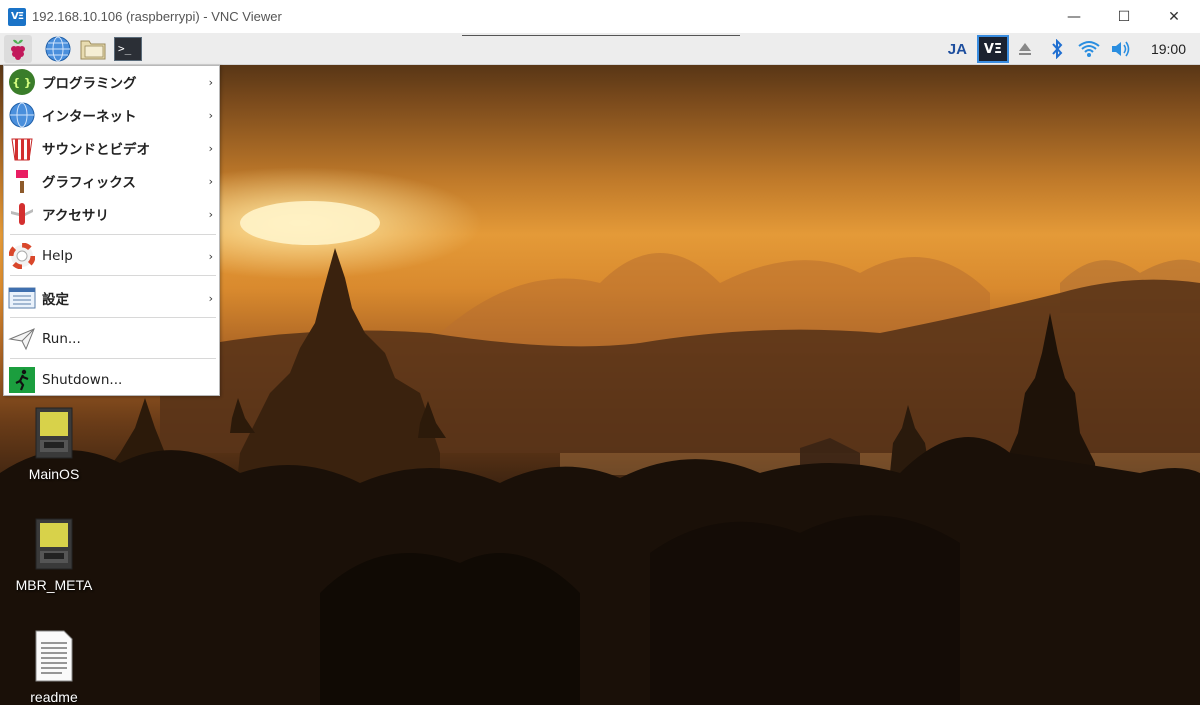 The height and width of the screenshot is (705, 1200). I want to click on volume-icon, so click(1121, 49).